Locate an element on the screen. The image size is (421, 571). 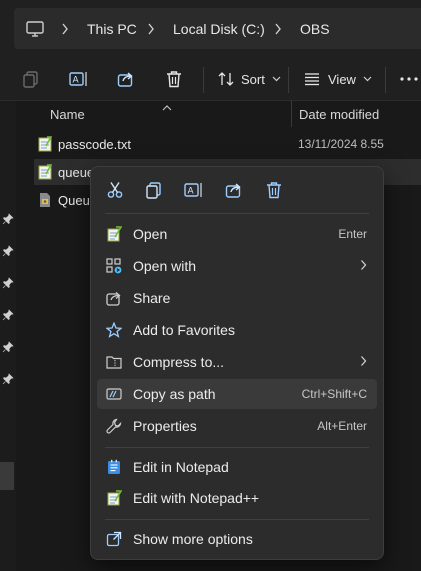
navigation-selected-item is located at coordinates (7, 476).